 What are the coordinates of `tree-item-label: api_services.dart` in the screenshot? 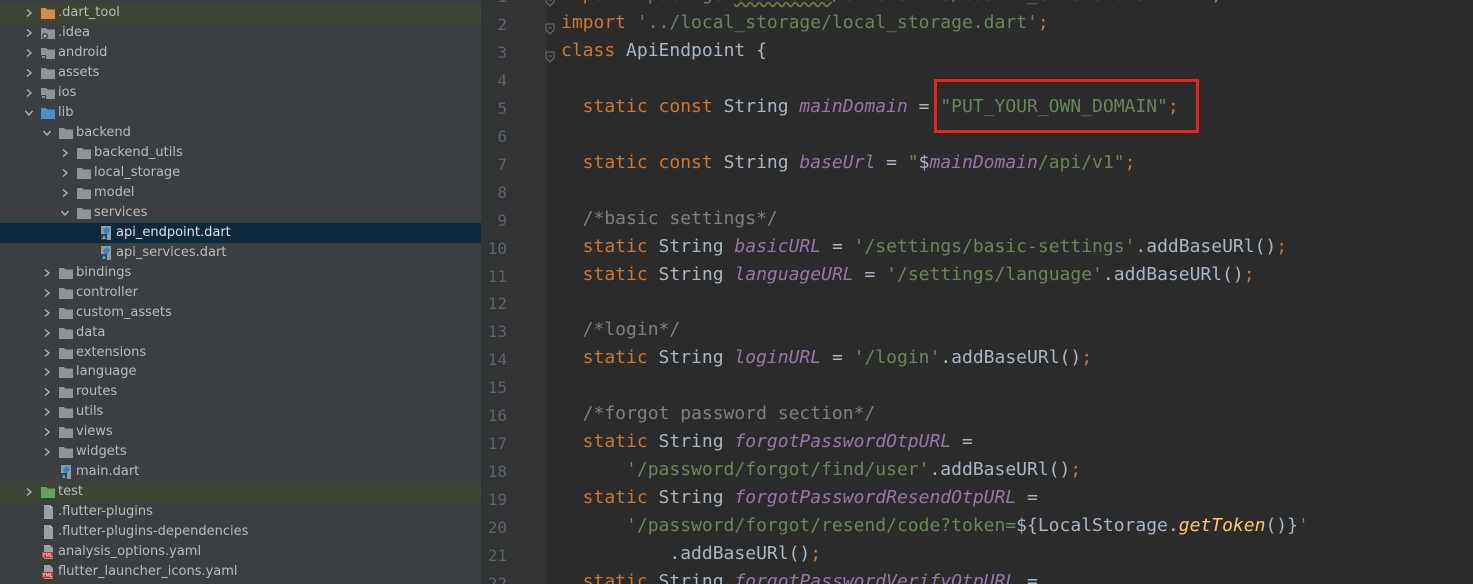 It's located at (171, 252).